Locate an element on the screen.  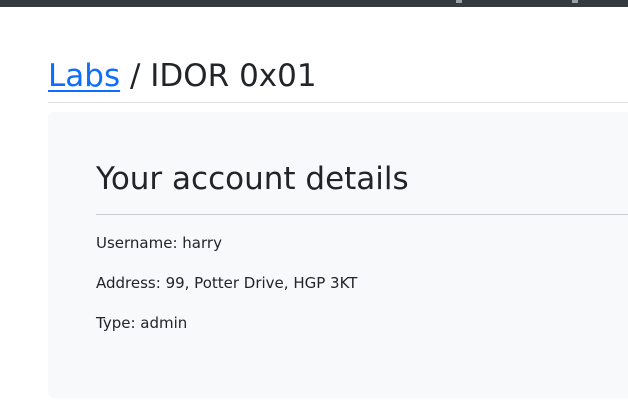
type-row: Type: admin is located at coordinates (141, 323).